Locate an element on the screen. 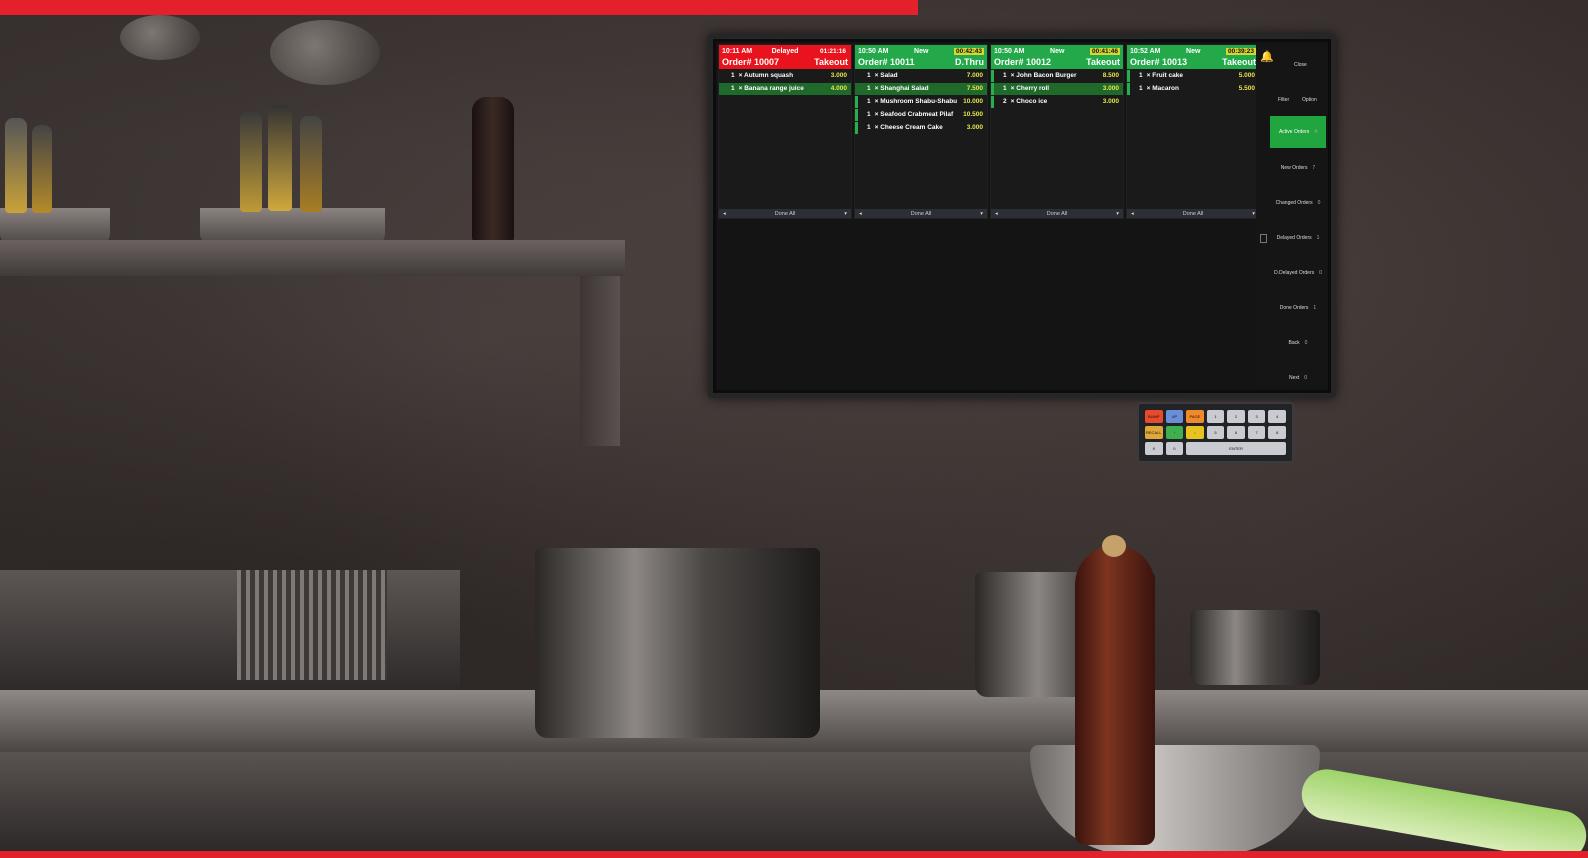 The width and height of the screenshot is (1588, 858). order-item: 1 × John Bacon Burger 8.500 is located at coordinates (1057, 76).